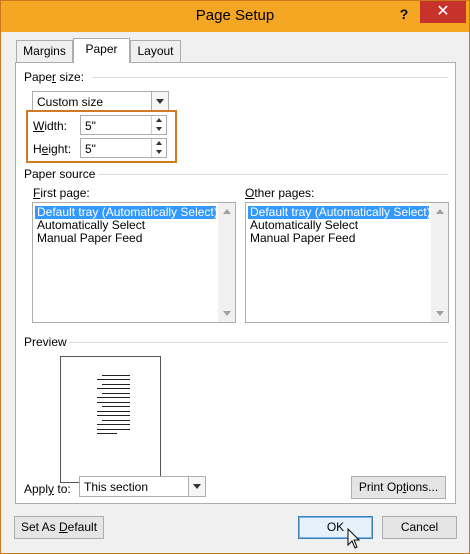 Image resolution: width=470 pixels, height=554 pixels. Describe the element at coordinates (419, 527) in the screenshot. I see `cancel-button: Cancel` at that location.